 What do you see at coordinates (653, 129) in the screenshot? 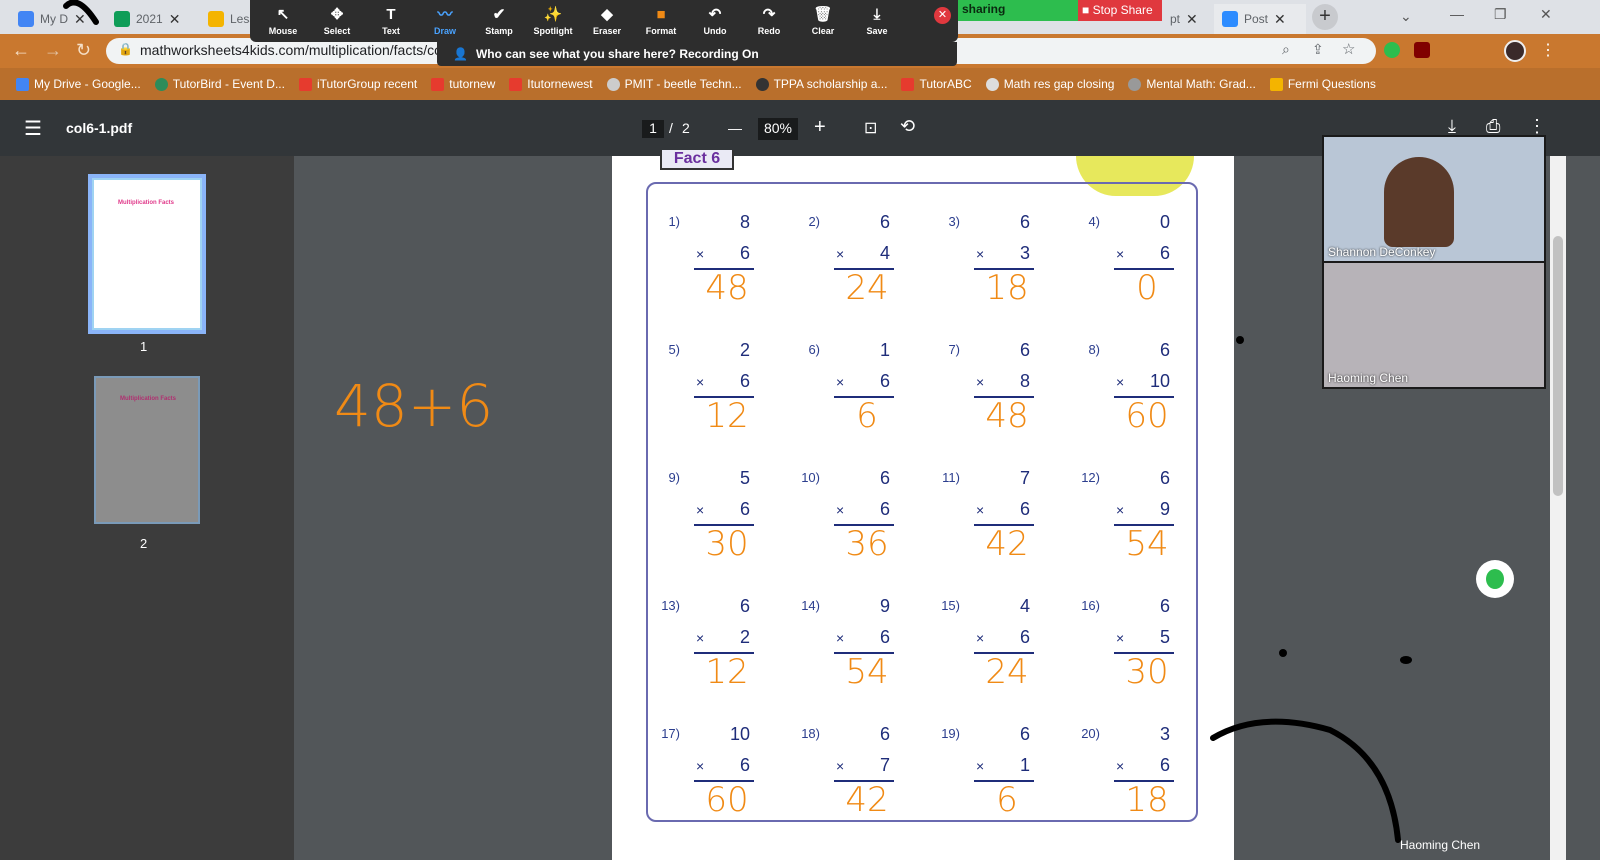
I see `page-number-input: 1` at bounding box center [653, 129].